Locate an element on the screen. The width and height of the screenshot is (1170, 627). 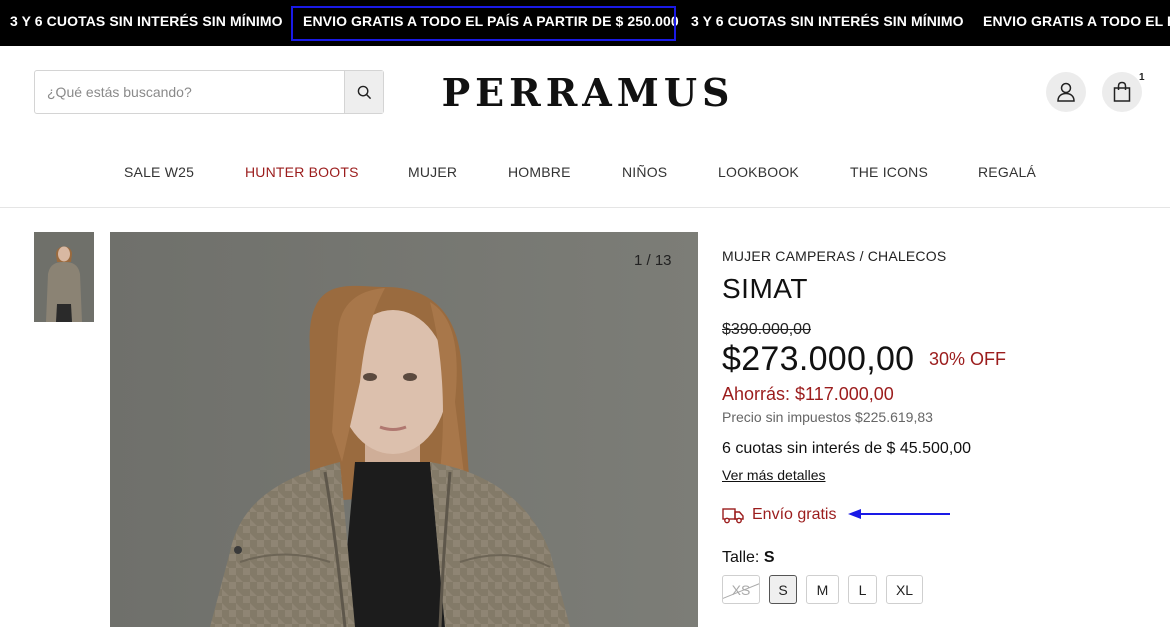
thumbnail-image is located at coordinates (64, 277).